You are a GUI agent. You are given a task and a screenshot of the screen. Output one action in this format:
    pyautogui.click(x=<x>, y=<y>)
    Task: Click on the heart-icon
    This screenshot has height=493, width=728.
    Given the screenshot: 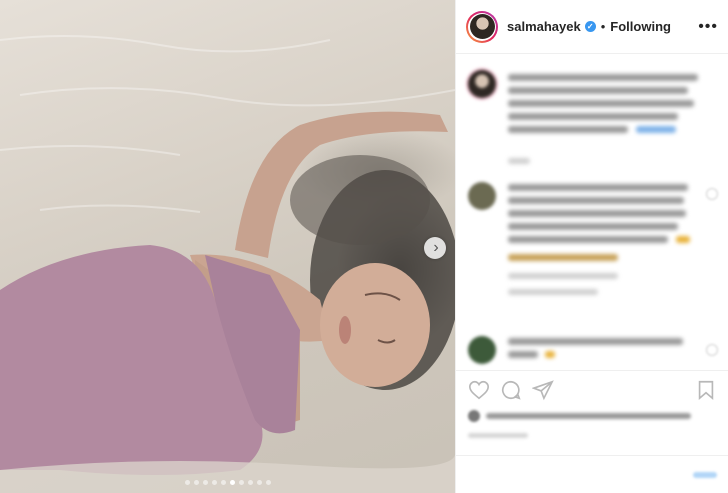 What is the action you would take?
    pyautogui.click(x=479, y=390)
    